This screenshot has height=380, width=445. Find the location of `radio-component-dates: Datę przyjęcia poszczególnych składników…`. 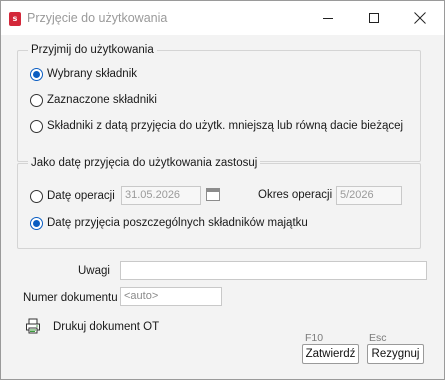

radio-component-dates: Datę przyjęcia poszczególnych składników… is located at coordinates (169, 223).